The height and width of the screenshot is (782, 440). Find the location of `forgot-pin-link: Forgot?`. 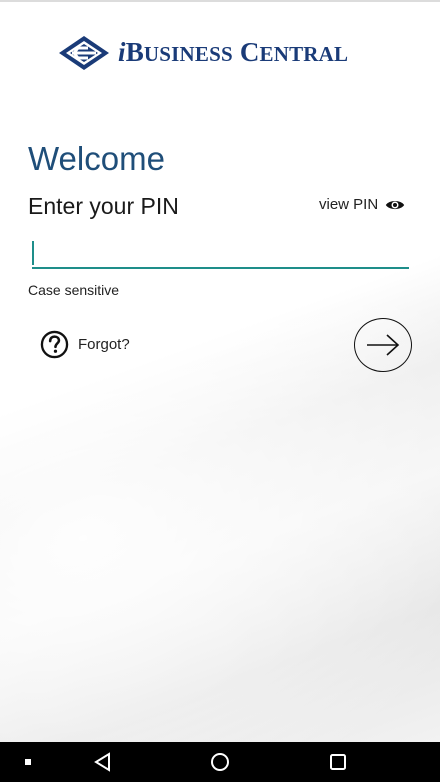

forgot-pin-link: Forgot? is located at coordinates (85, 344).